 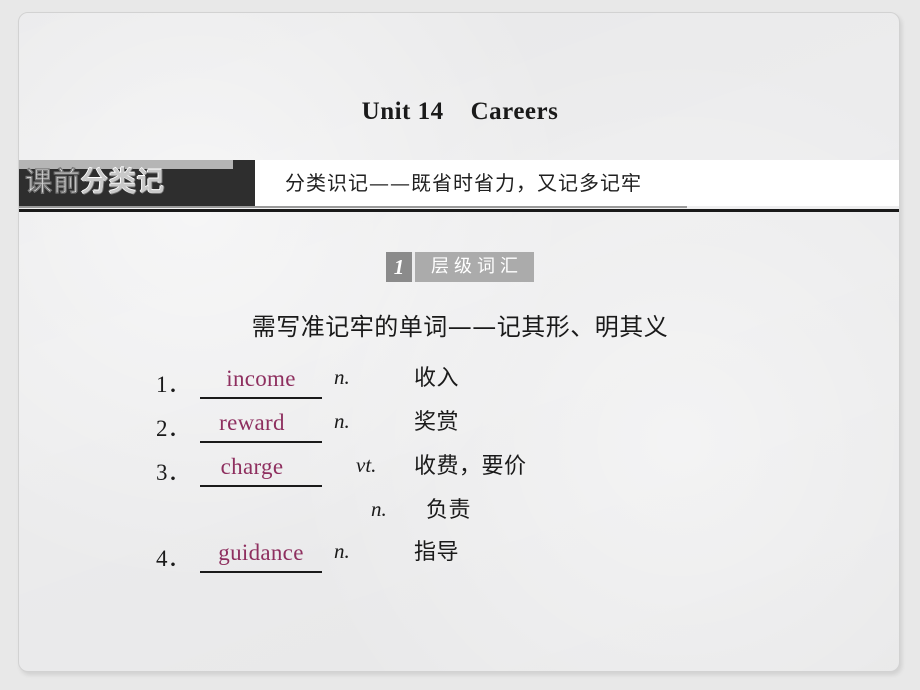 What do you see at coordinates (470, 466) in the screenshot?
I see `vocab-meaning: 收费，要价` at bounding box center [470, 466].